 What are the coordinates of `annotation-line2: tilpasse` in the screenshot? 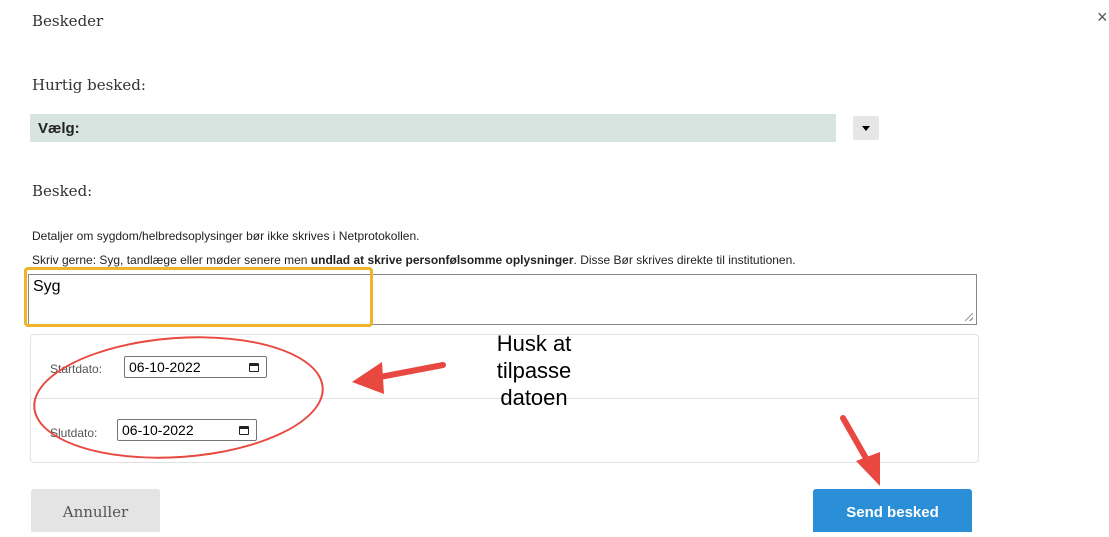 It's located at (534, 370).